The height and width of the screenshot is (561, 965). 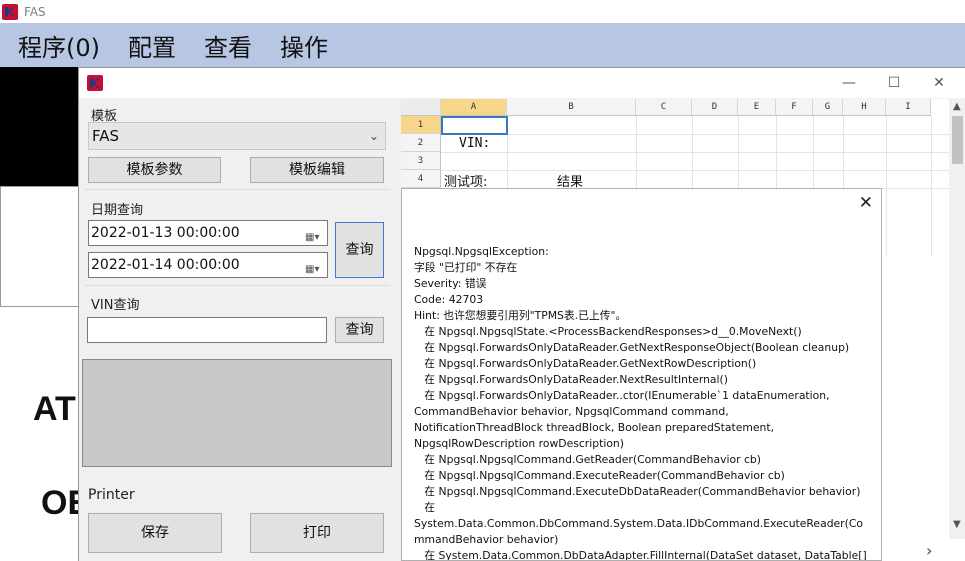 I want to click on date-start-picker: 2022-01-13 00:00:00 ▦▾, so click(x=208, y=233).